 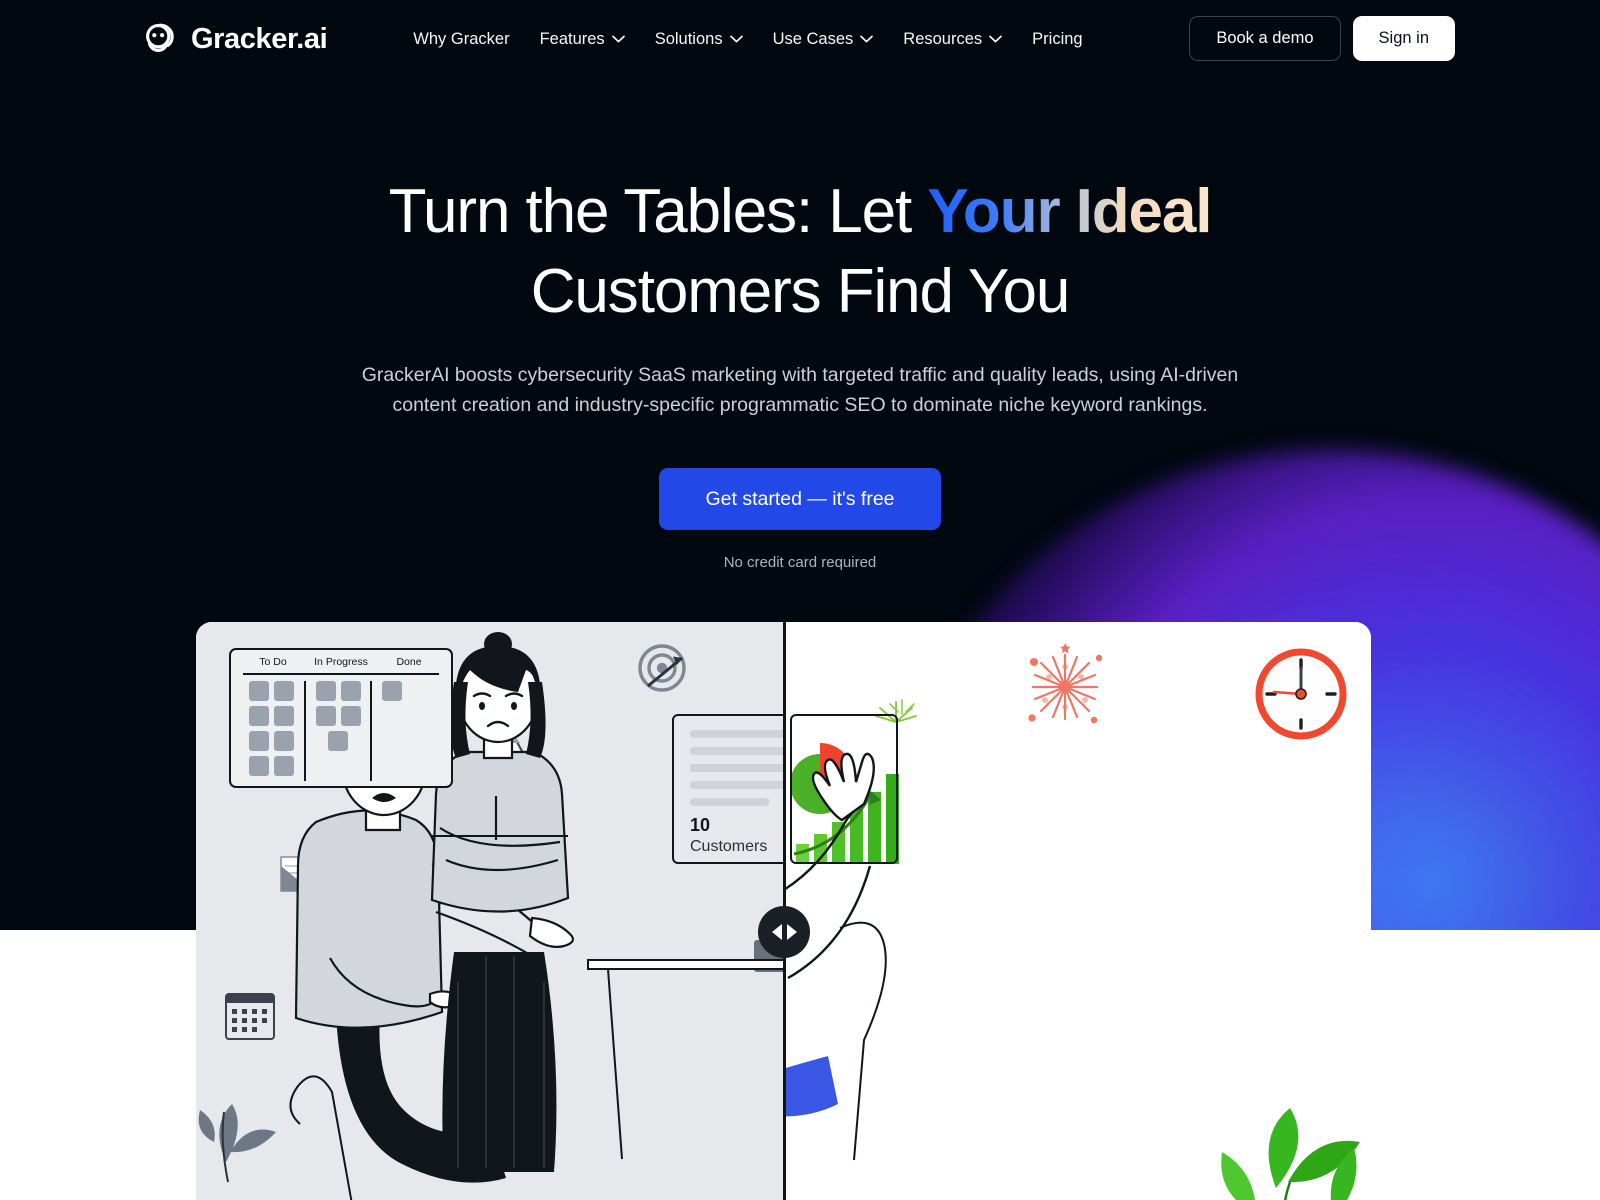 What do you see at coordinates (1265, 38) in the screenshot?
I see `book-a-demo-button: Book a demo` at bounding box center [1265, 38].